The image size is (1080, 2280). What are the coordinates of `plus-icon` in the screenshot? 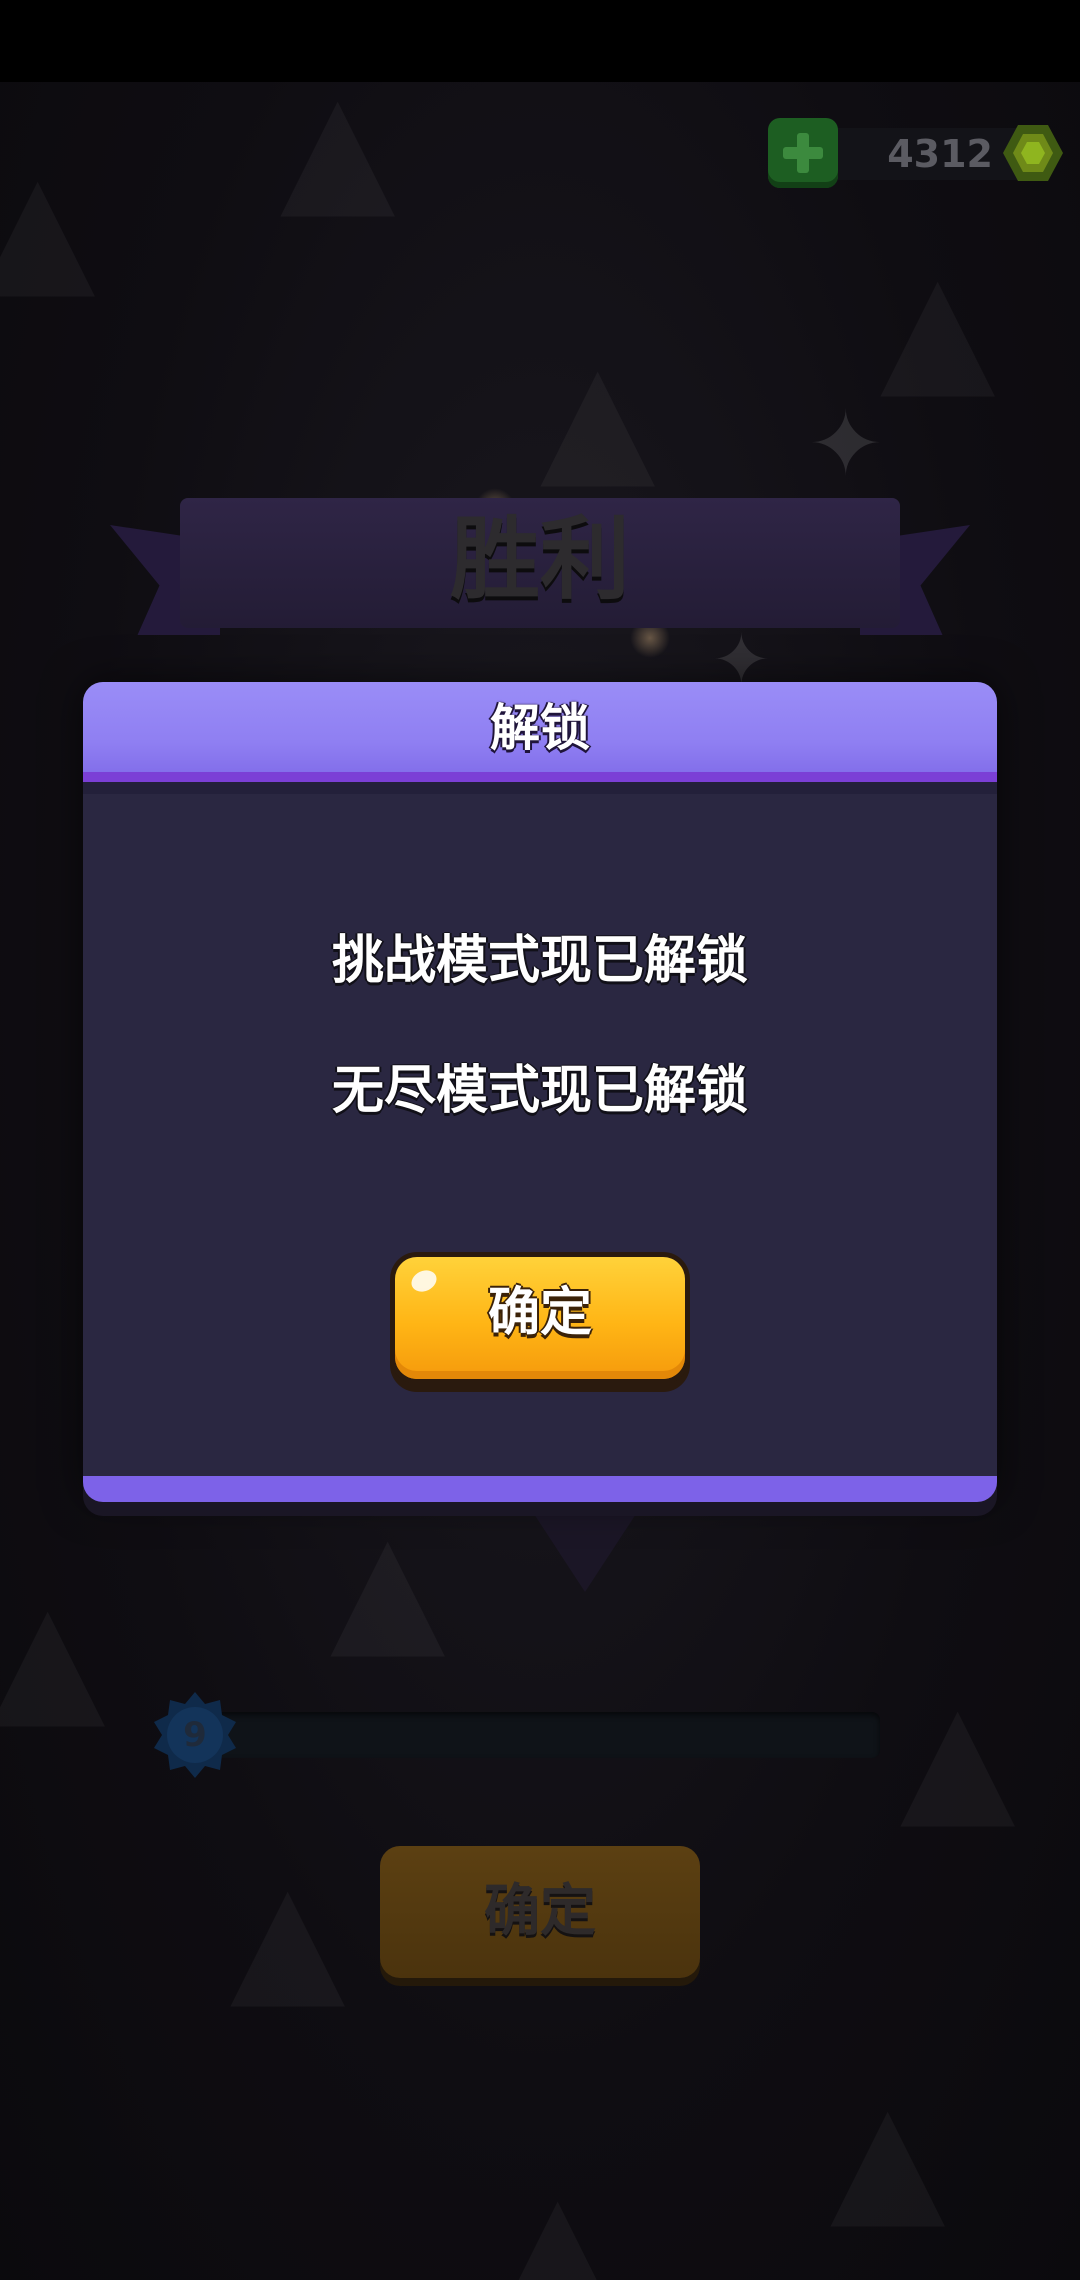 It's located at (803, 153).